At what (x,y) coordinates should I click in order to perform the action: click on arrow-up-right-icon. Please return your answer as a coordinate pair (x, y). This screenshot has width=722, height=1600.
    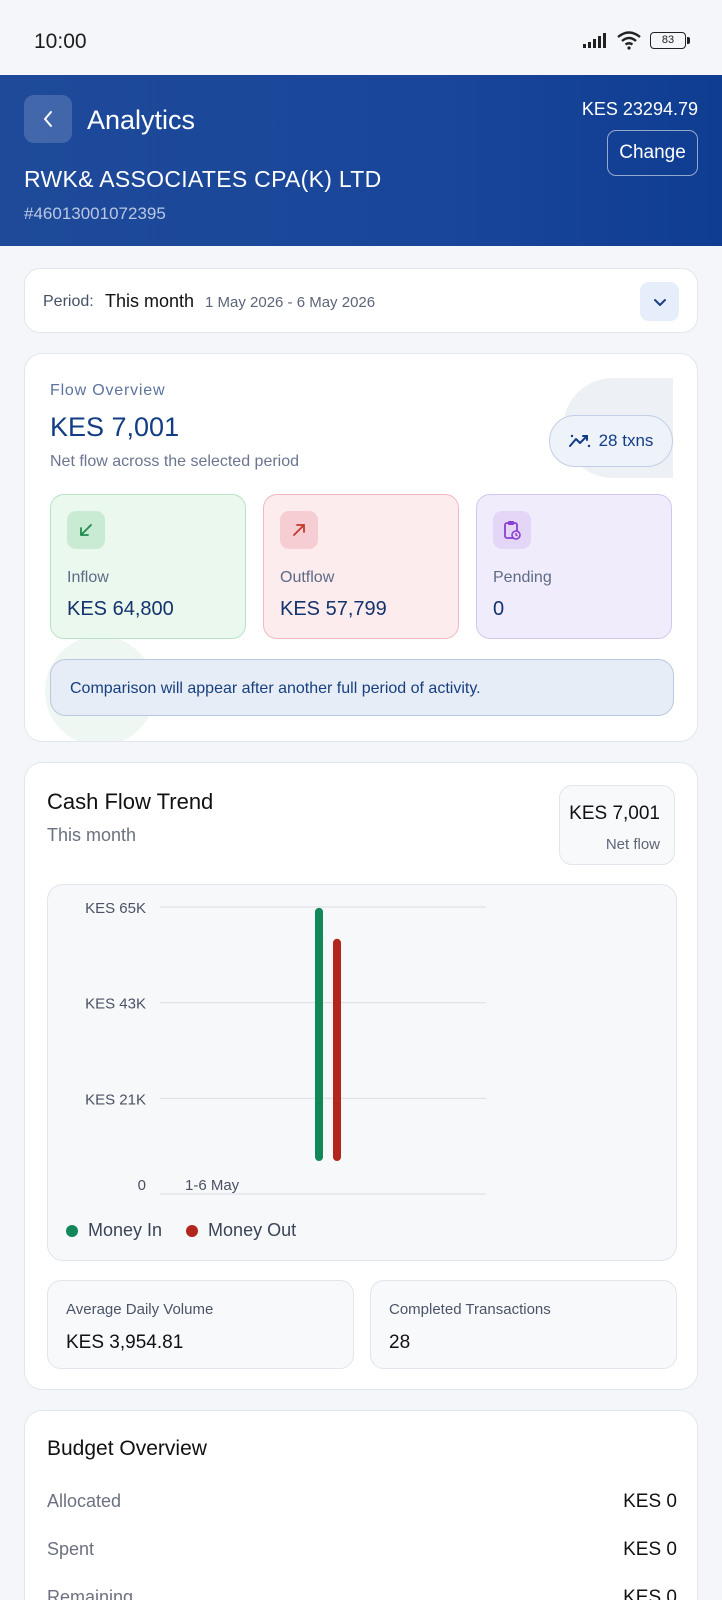
    Looking at the image, I should click on (299, 530).